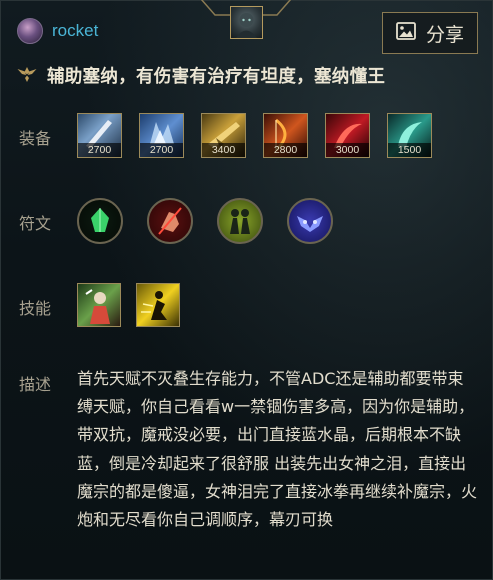 The height and width of the screenshot is (580, 493). I want to click on image-icon, so click(406, 33).